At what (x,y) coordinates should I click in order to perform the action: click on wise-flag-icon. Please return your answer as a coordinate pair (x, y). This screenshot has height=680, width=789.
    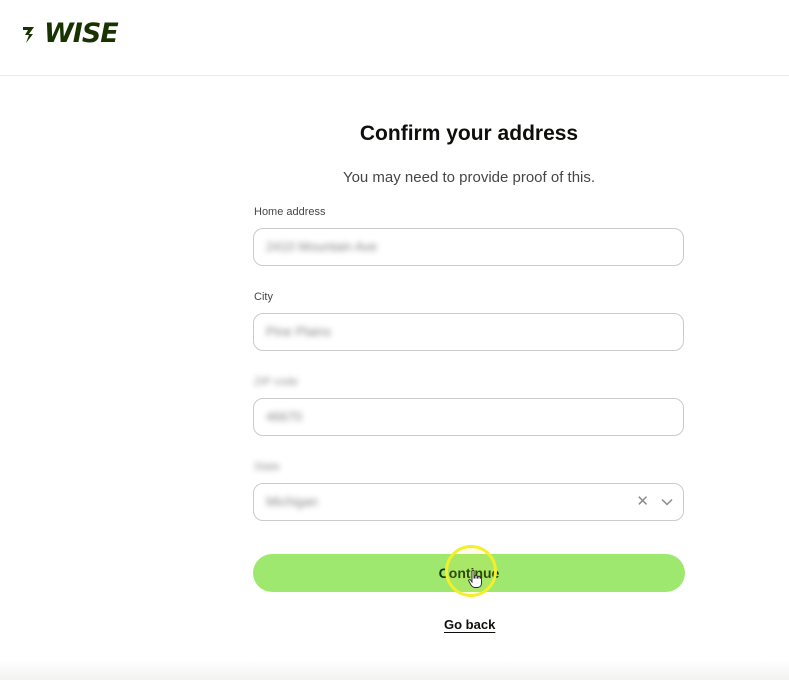
    Looking at the image, I should click on (32, 34).